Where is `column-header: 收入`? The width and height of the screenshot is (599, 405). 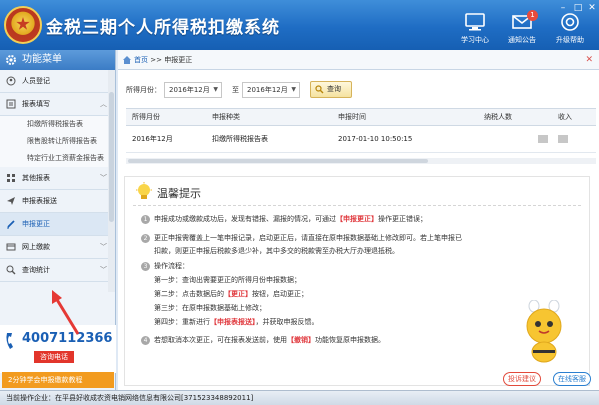 column-header: 收入 is located at coordinates (574, 117).